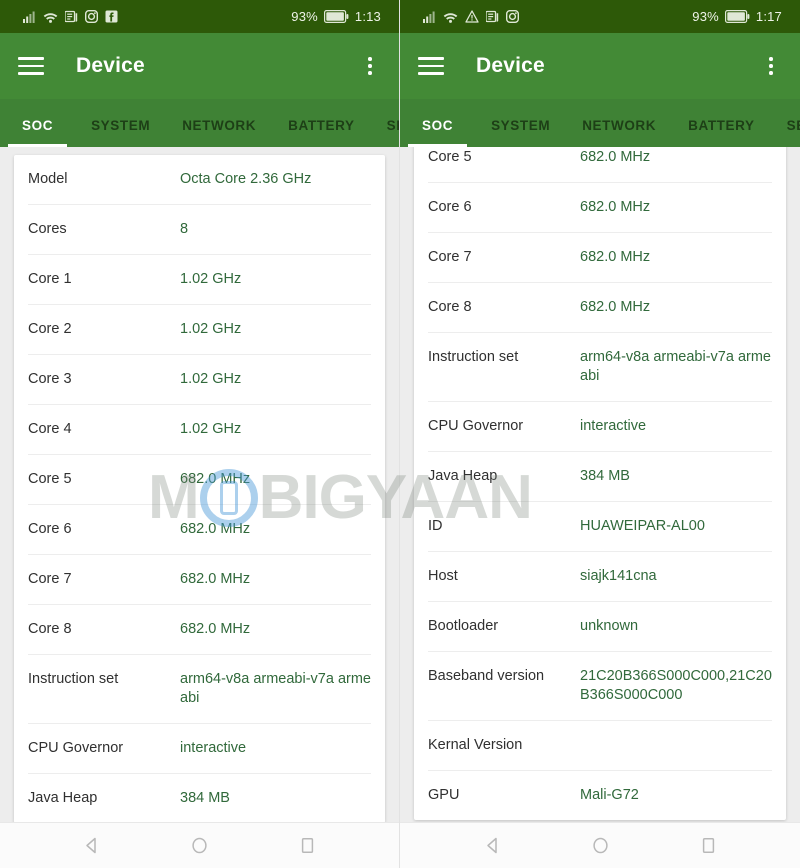 The image size is (800, 868). Describe the element at coordinates (47, 229) in the screenshot. I see `row-label: Cores` at that location.